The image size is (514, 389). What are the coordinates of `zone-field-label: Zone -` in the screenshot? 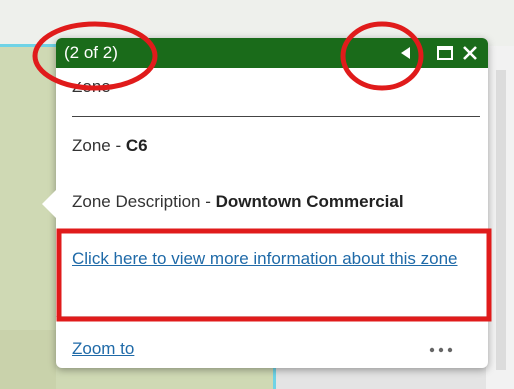 It's located at (99, 145).